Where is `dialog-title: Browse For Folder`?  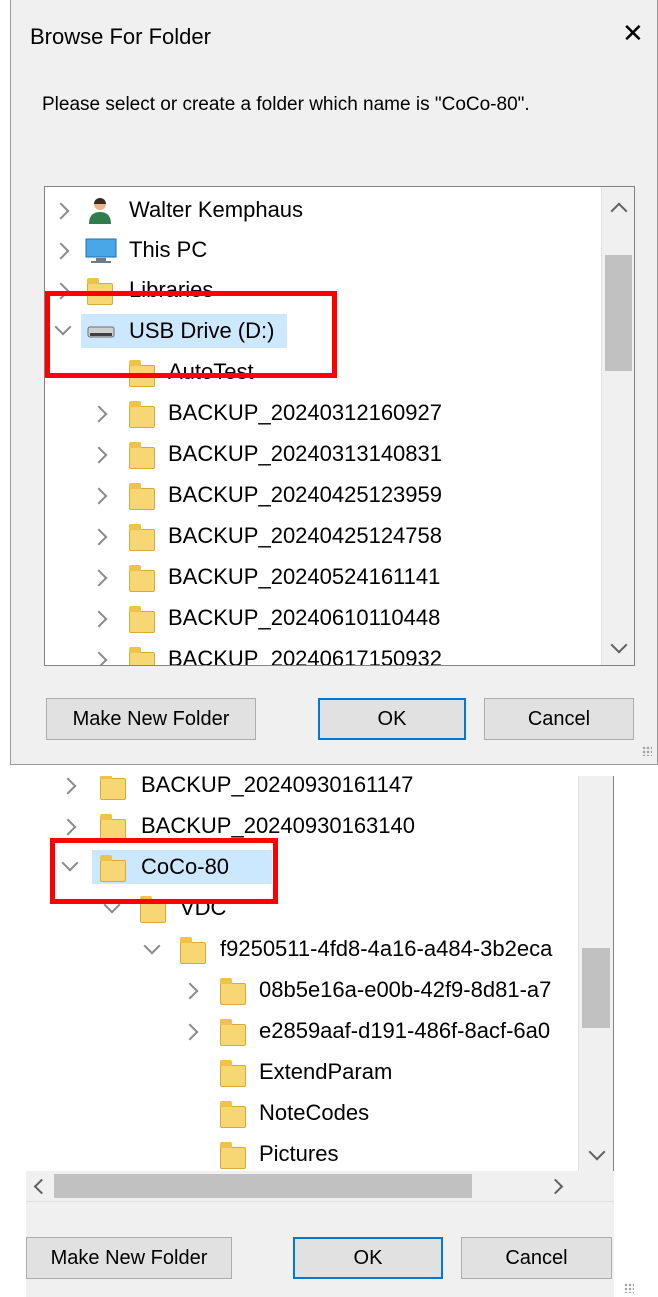 dialog-title: Browse For Folder is located at coordinates (120, 36).